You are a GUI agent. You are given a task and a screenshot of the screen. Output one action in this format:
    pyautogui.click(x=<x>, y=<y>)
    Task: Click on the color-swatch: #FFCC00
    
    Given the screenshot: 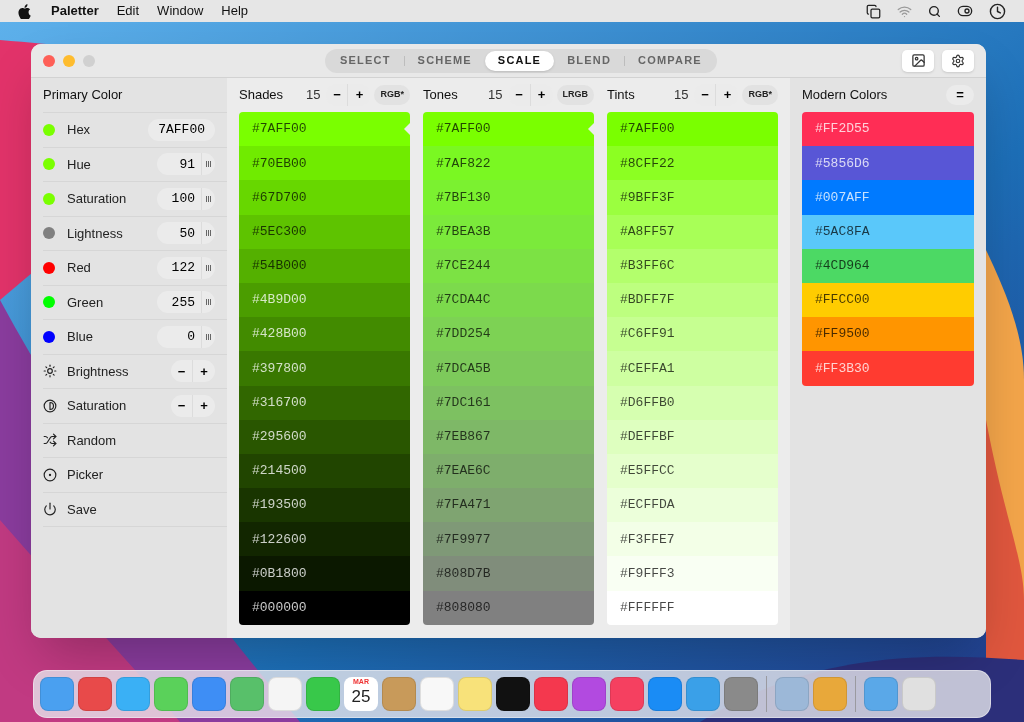 What is the action you would take?
    pyautogui.click(x=888, y=300)
    